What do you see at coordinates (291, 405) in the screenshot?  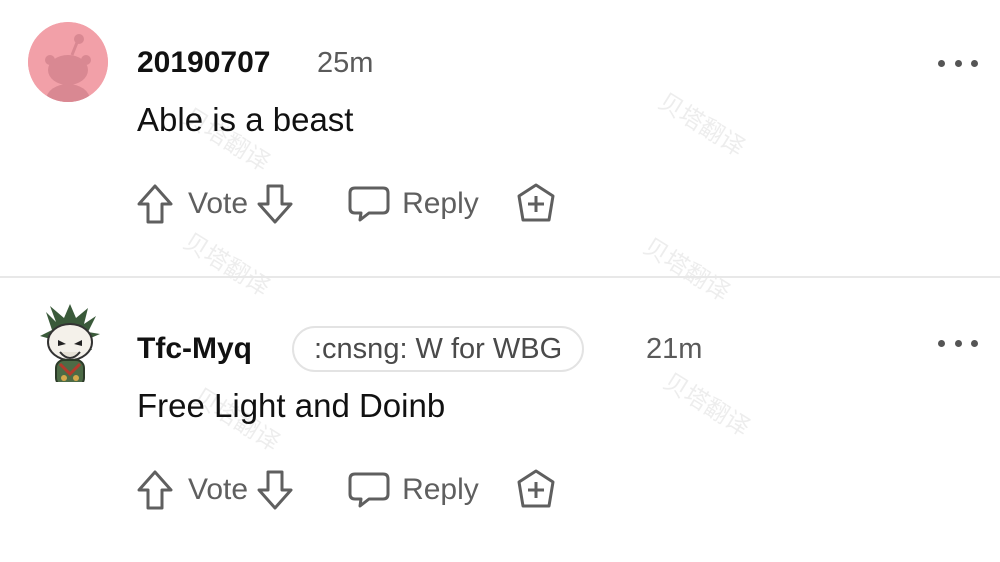 I see `comment-text: Free Light and Doinb` at bounding box center [291, 405].